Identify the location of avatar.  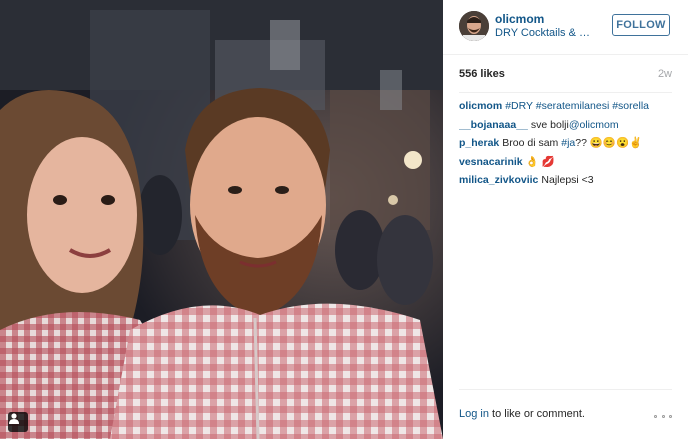
(474, 26).